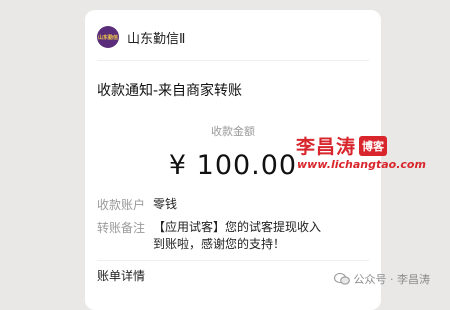  I want to click on notice-title: 收款通知-来自商家转账, so click(170, 91).